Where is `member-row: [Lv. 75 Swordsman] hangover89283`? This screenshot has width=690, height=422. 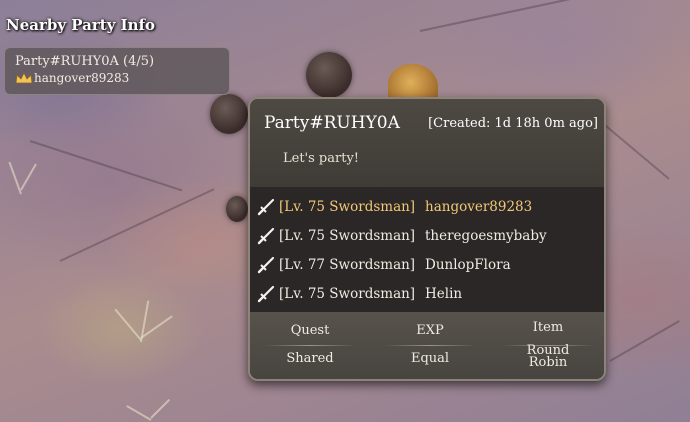 member-row: [Lv. 75 Swordsman] hangover89283 is located at coordinates (427, 206).